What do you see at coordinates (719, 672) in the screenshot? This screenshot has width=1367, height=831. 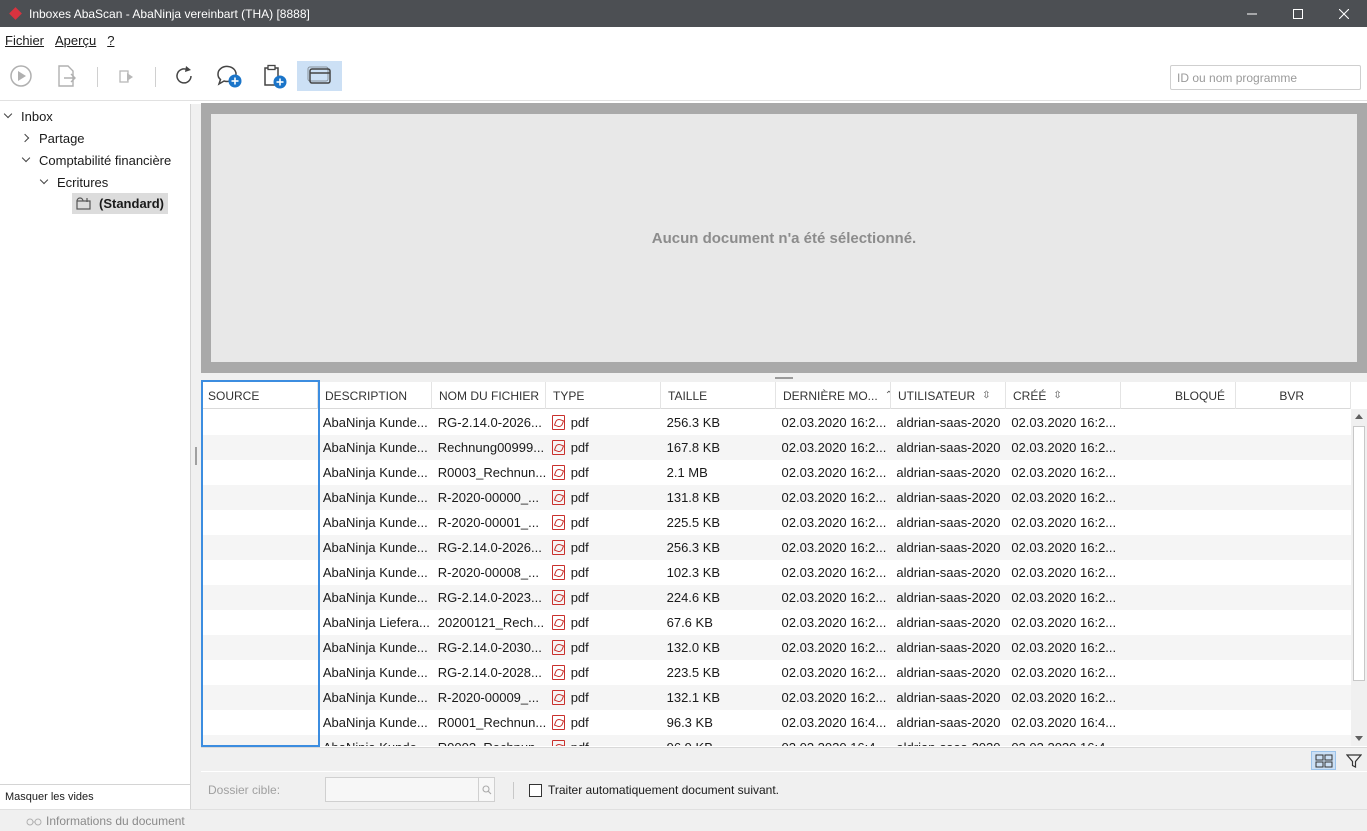 I see `cell-size: 223.5 KB` at bounding box center [719, 672].